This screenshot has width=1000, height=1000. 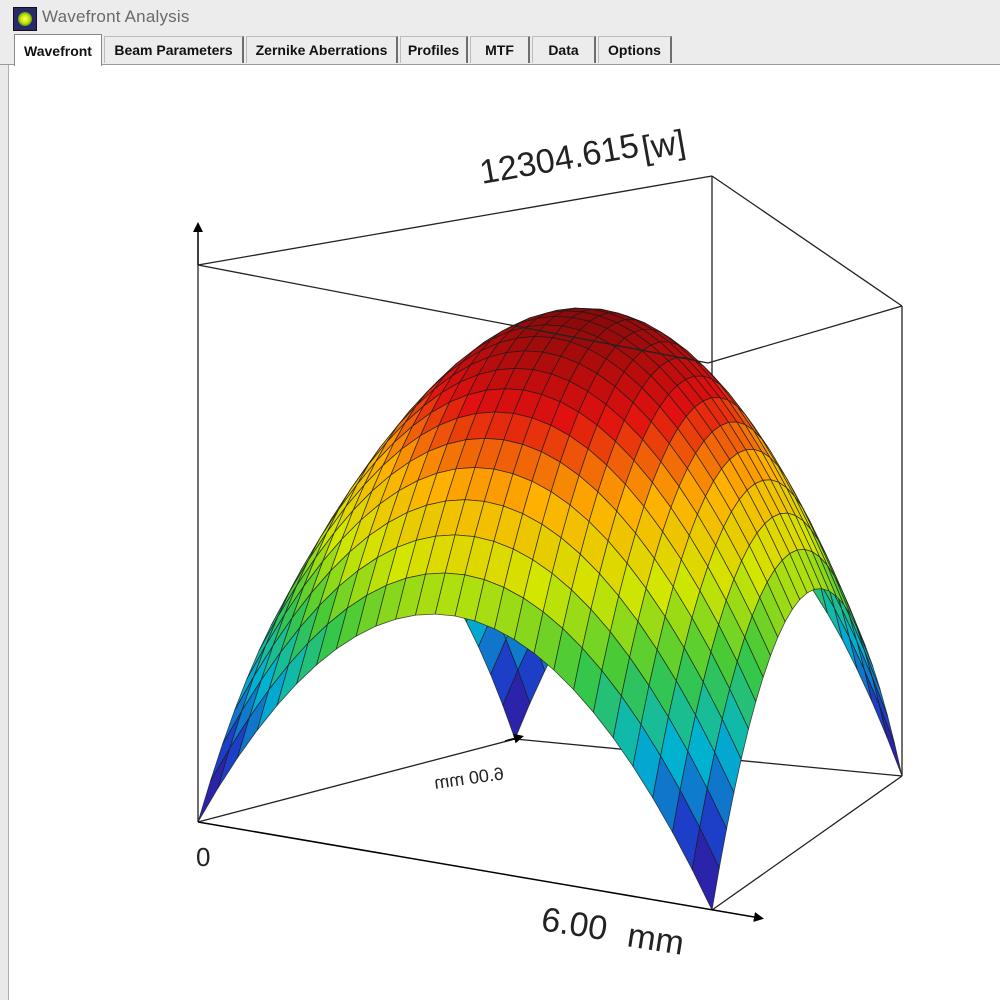 What do you see at coordinates (559, 159) in the screenshot?
I see `z-max-label: 12304.615` at bounding box center [559, 159].